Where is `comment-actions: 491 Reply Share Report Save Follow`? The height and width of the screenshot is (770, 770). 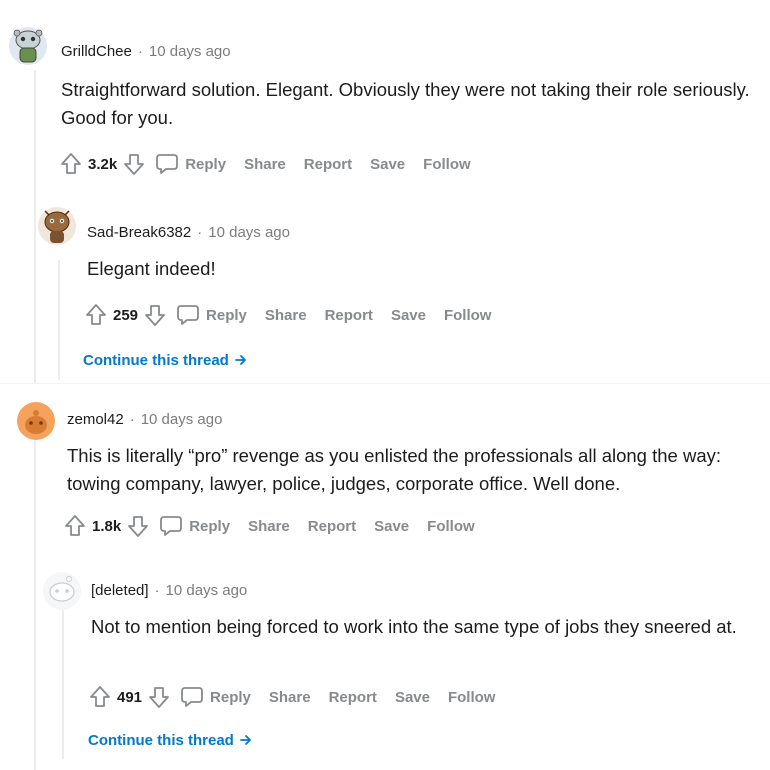
comment-actions: 491 Reply Share Report Save Follow is located at coordinates (301, 697).